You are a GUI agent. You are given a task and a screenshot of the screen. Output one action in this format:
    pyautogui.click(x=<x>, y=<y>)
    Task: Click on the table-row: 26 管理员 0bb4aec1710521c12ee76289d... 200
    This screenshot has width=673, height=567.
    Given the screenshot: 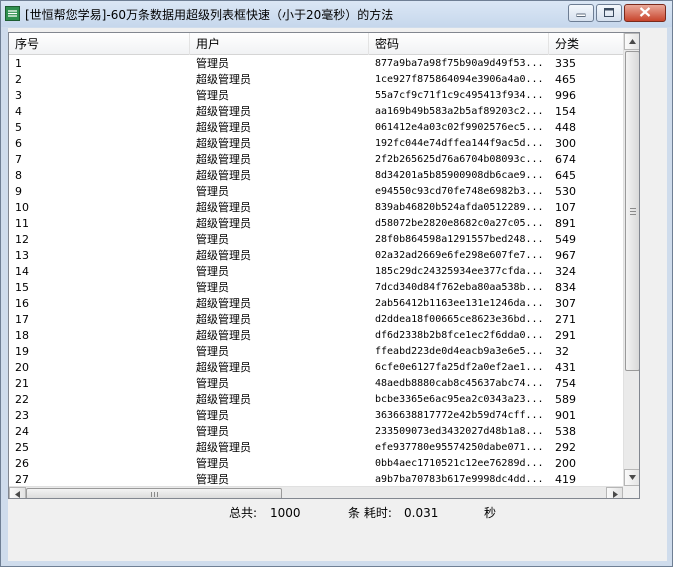 What is the action you would take?
    pyautogui.click(x=316, y=464)
    